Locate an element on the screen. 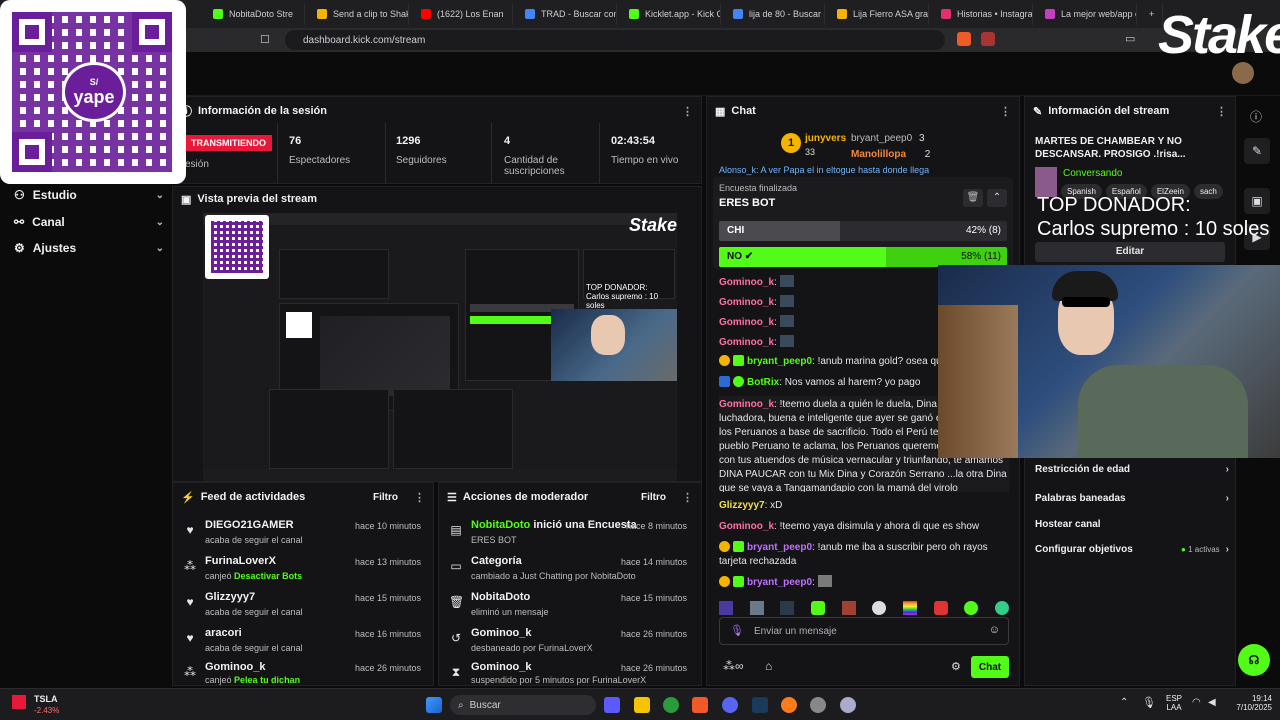 The image size is (1280, 720). feed-user: FurinaLoverX is located at coordinates (240, 561).